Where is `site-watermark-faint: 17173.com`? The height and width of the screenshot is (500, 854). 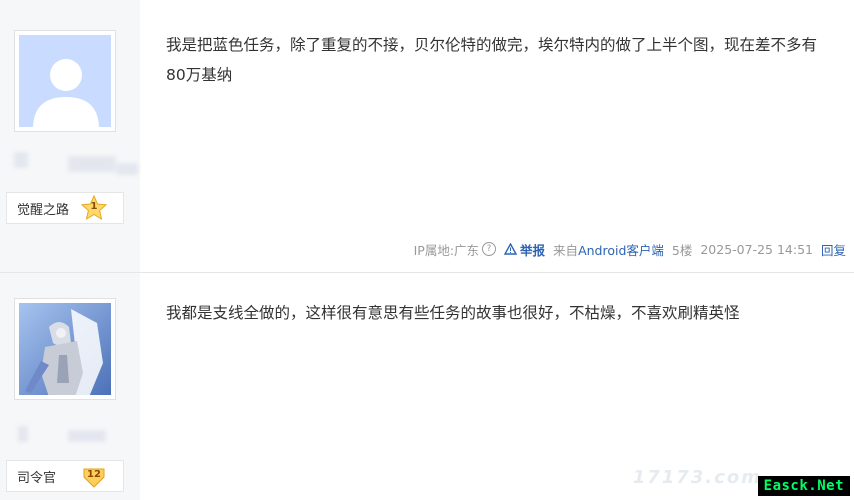
site-watermark-faint: 17173.com is located at coordinates (697, 477).